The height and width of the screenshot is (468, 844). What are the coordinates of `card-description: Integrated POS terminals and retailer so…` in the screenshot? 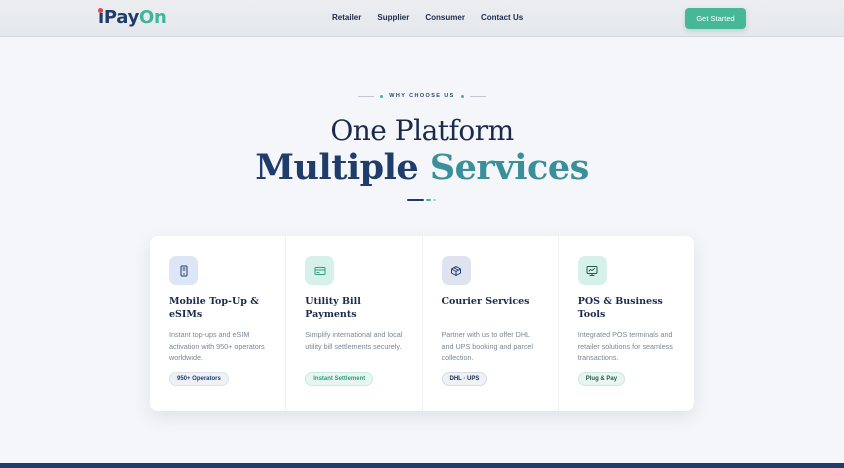 It's located at (625, 346).